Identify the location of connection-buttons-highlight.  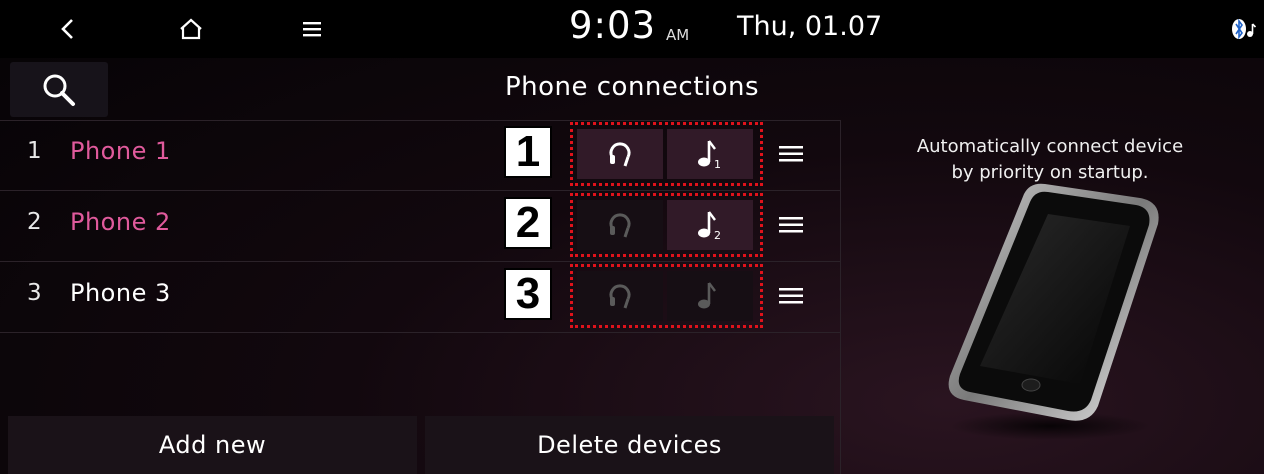
(666, 296).